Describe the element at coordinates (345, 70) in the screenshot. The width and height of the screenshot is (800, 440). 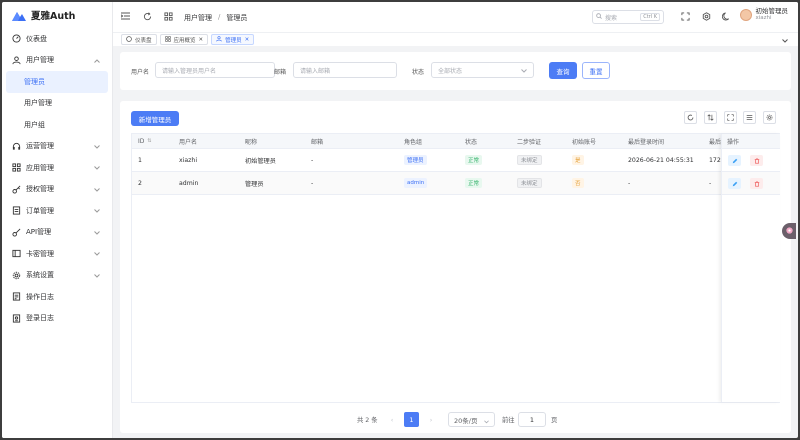
I see `email-input: 请输入邮箱` at that location.